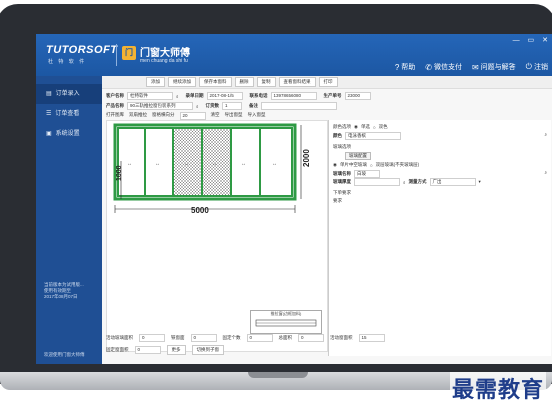 The image size is (552, 415). What do you see at coordinates (342, 192) in the screenshot?
I see `order-requirement-label: 下单要求` at bounding box center [342, 192].